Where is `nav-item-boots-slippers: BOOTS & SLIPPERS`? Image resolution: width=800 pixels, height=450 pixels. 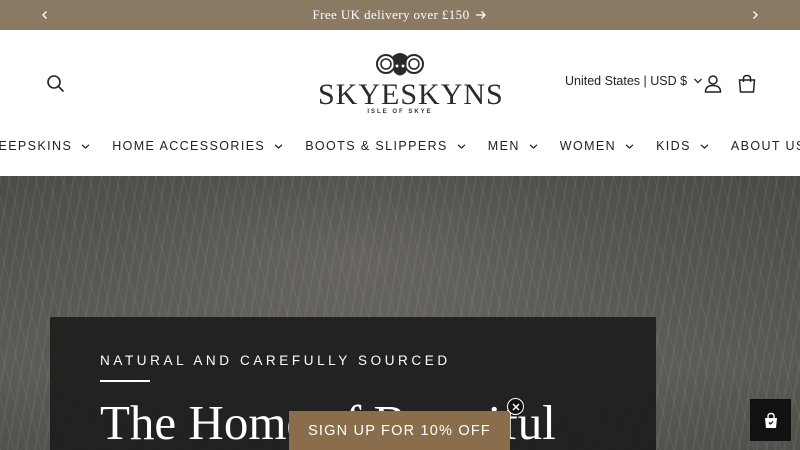
nav-item-boots-slippers: BOOTS & SLIPPERS is located at coordinates (385, 146).